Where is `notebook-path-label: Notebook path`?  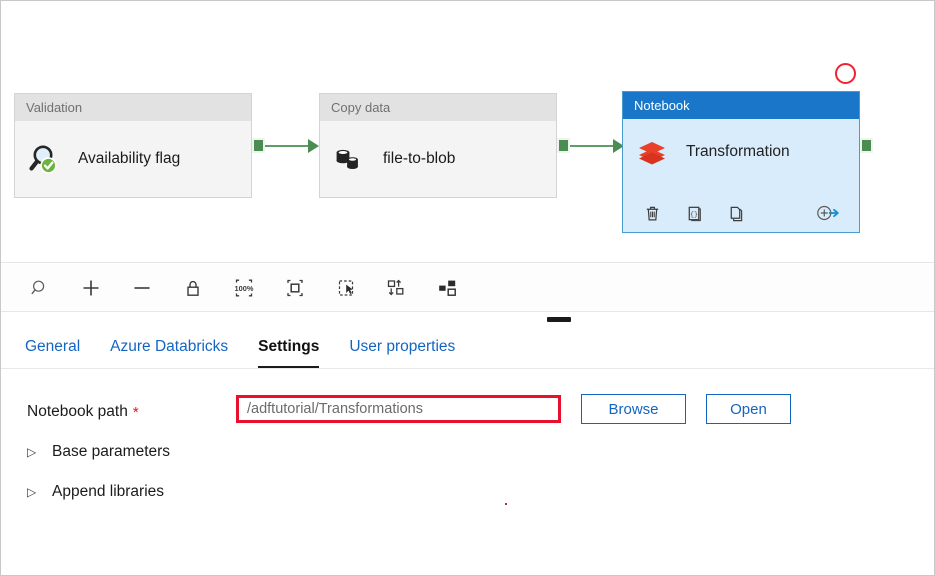 notebook-path-label: Notebook path is located at coordinates (77, 411).